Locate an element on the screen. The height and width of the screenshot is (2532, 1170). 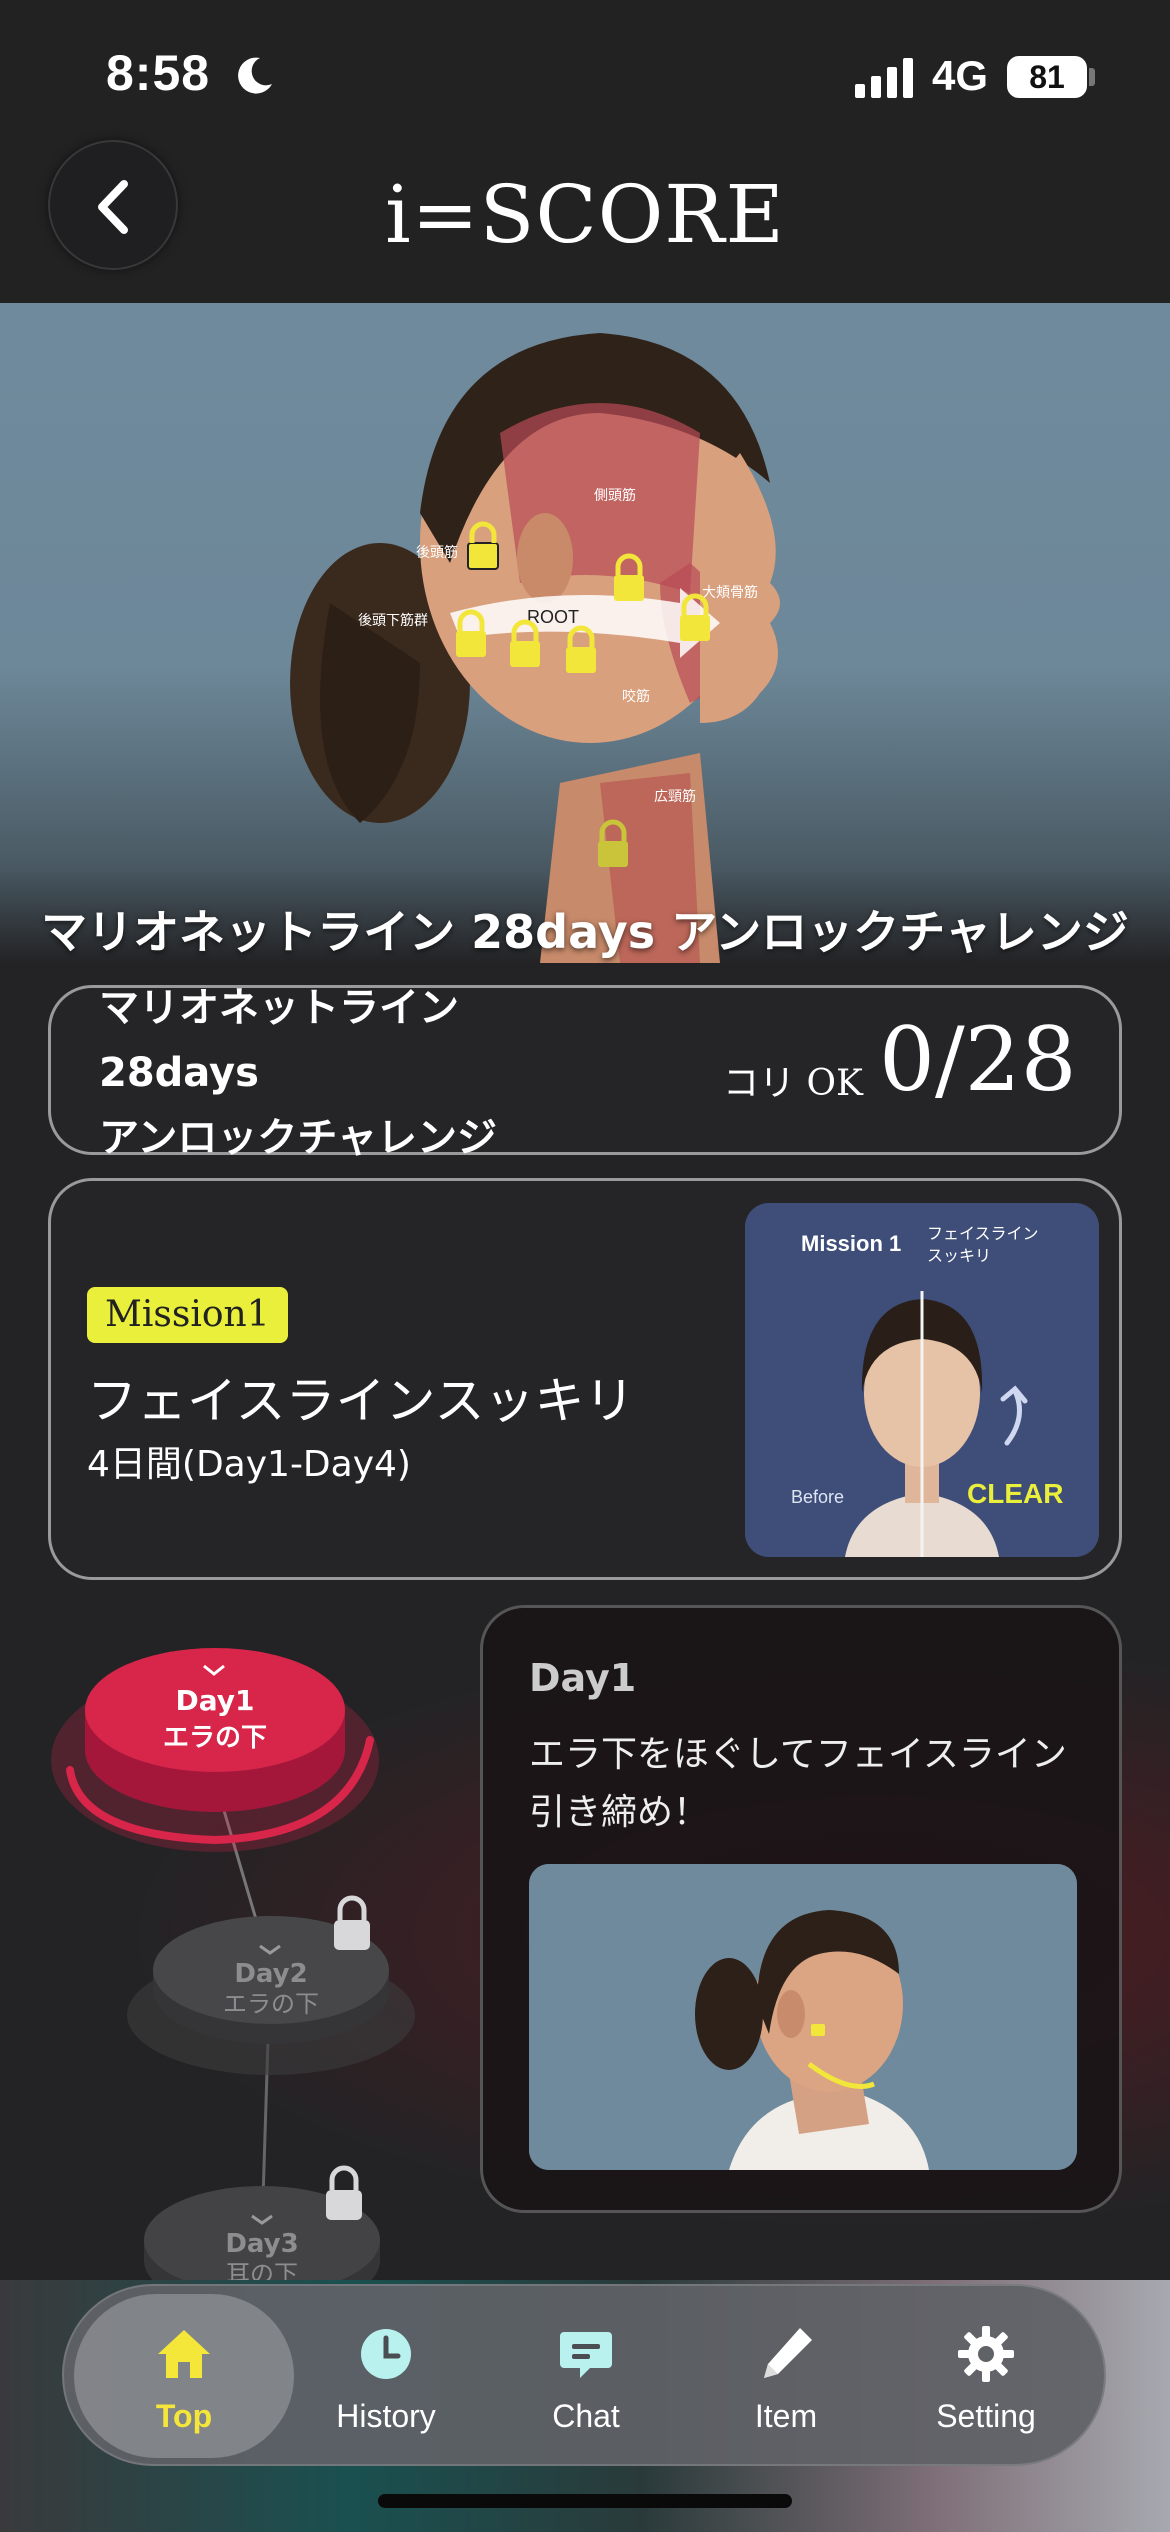
progress-name-line: アンロックチャレンジ is located at coordinates (298, 1136).